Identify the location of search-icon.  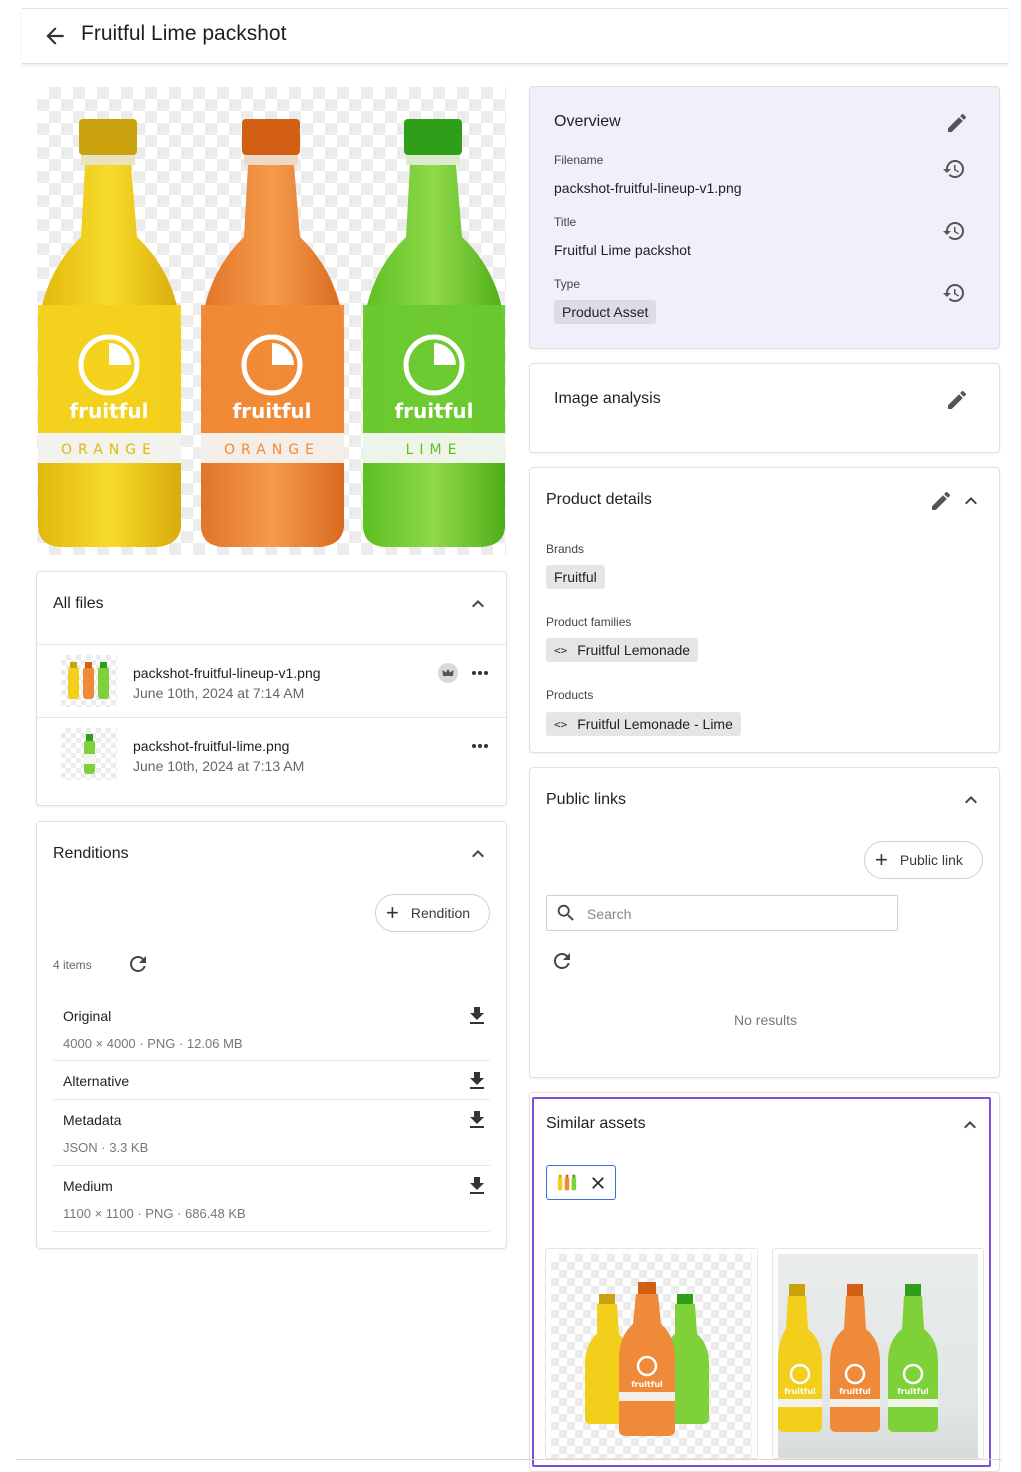
(565, 912).